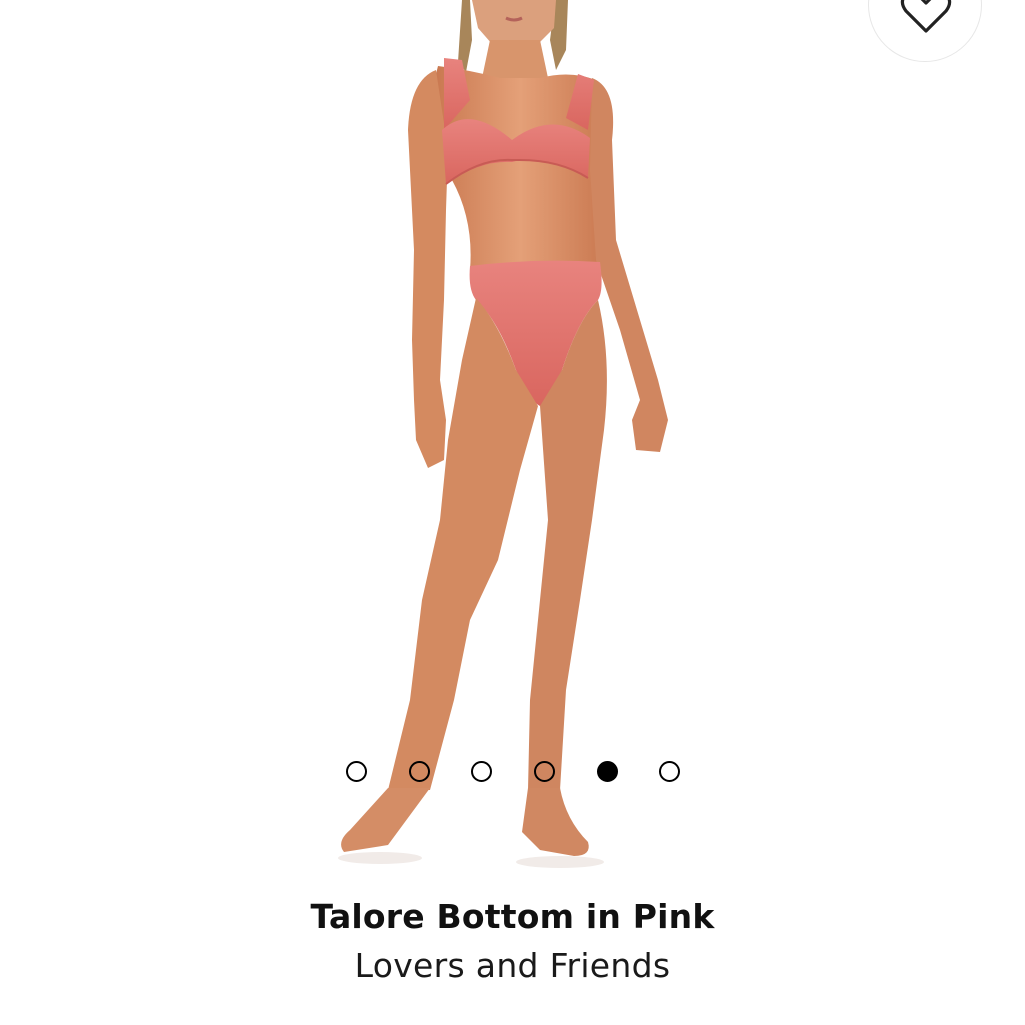 The width and height of the screenshot is (1025, 1025). What do you see at coordinates (555, 822) in the screenshot?
I see `model-right-foot` at bounding box center [555, 822].